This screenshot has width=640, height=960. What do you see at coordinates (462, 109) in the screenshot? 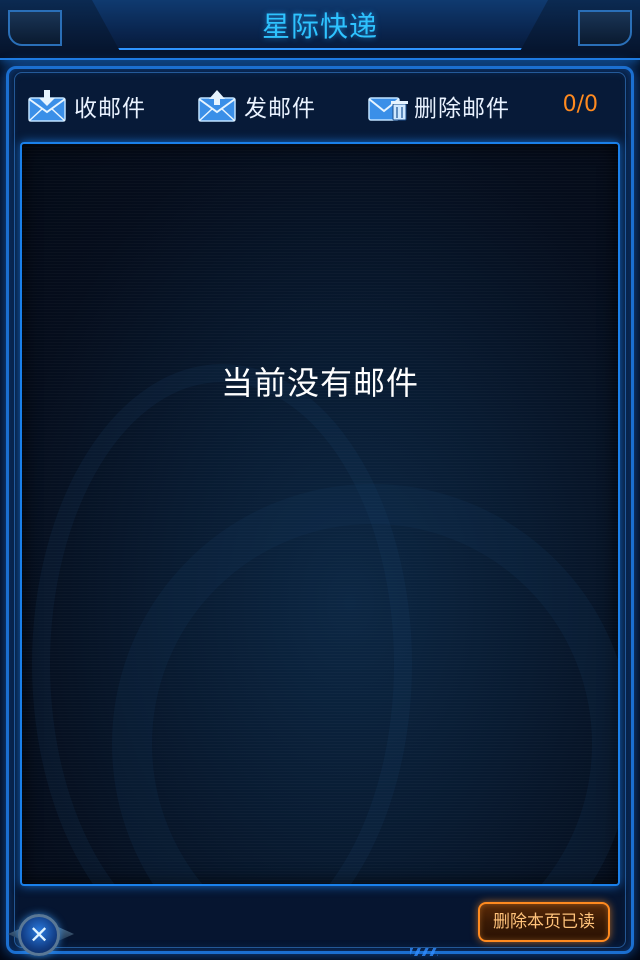
I see `delete-mail-label: 删除邮件` at bounding box center [462, 109].